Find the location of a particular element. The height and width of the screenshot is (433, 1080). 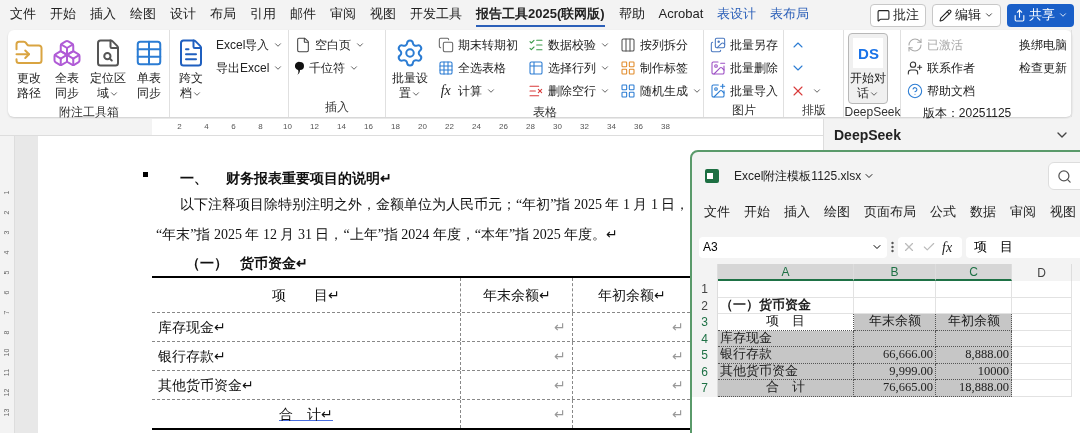

ribbon-button: 数据校验 is located at coordinates (568, 44).